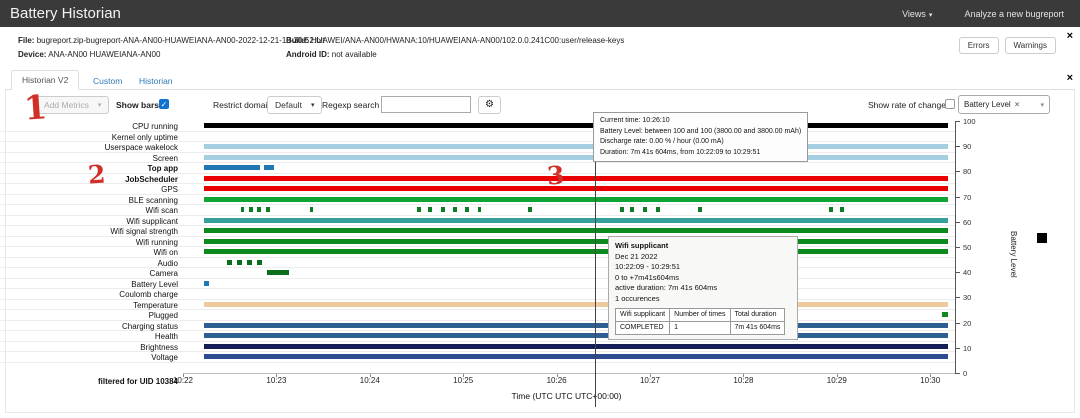 The image size is (1080, 418). What do you see at coordinates (489, 105) in the screenshot?
I see `gear-icon: ⚙` at bounding box center [489, 105].